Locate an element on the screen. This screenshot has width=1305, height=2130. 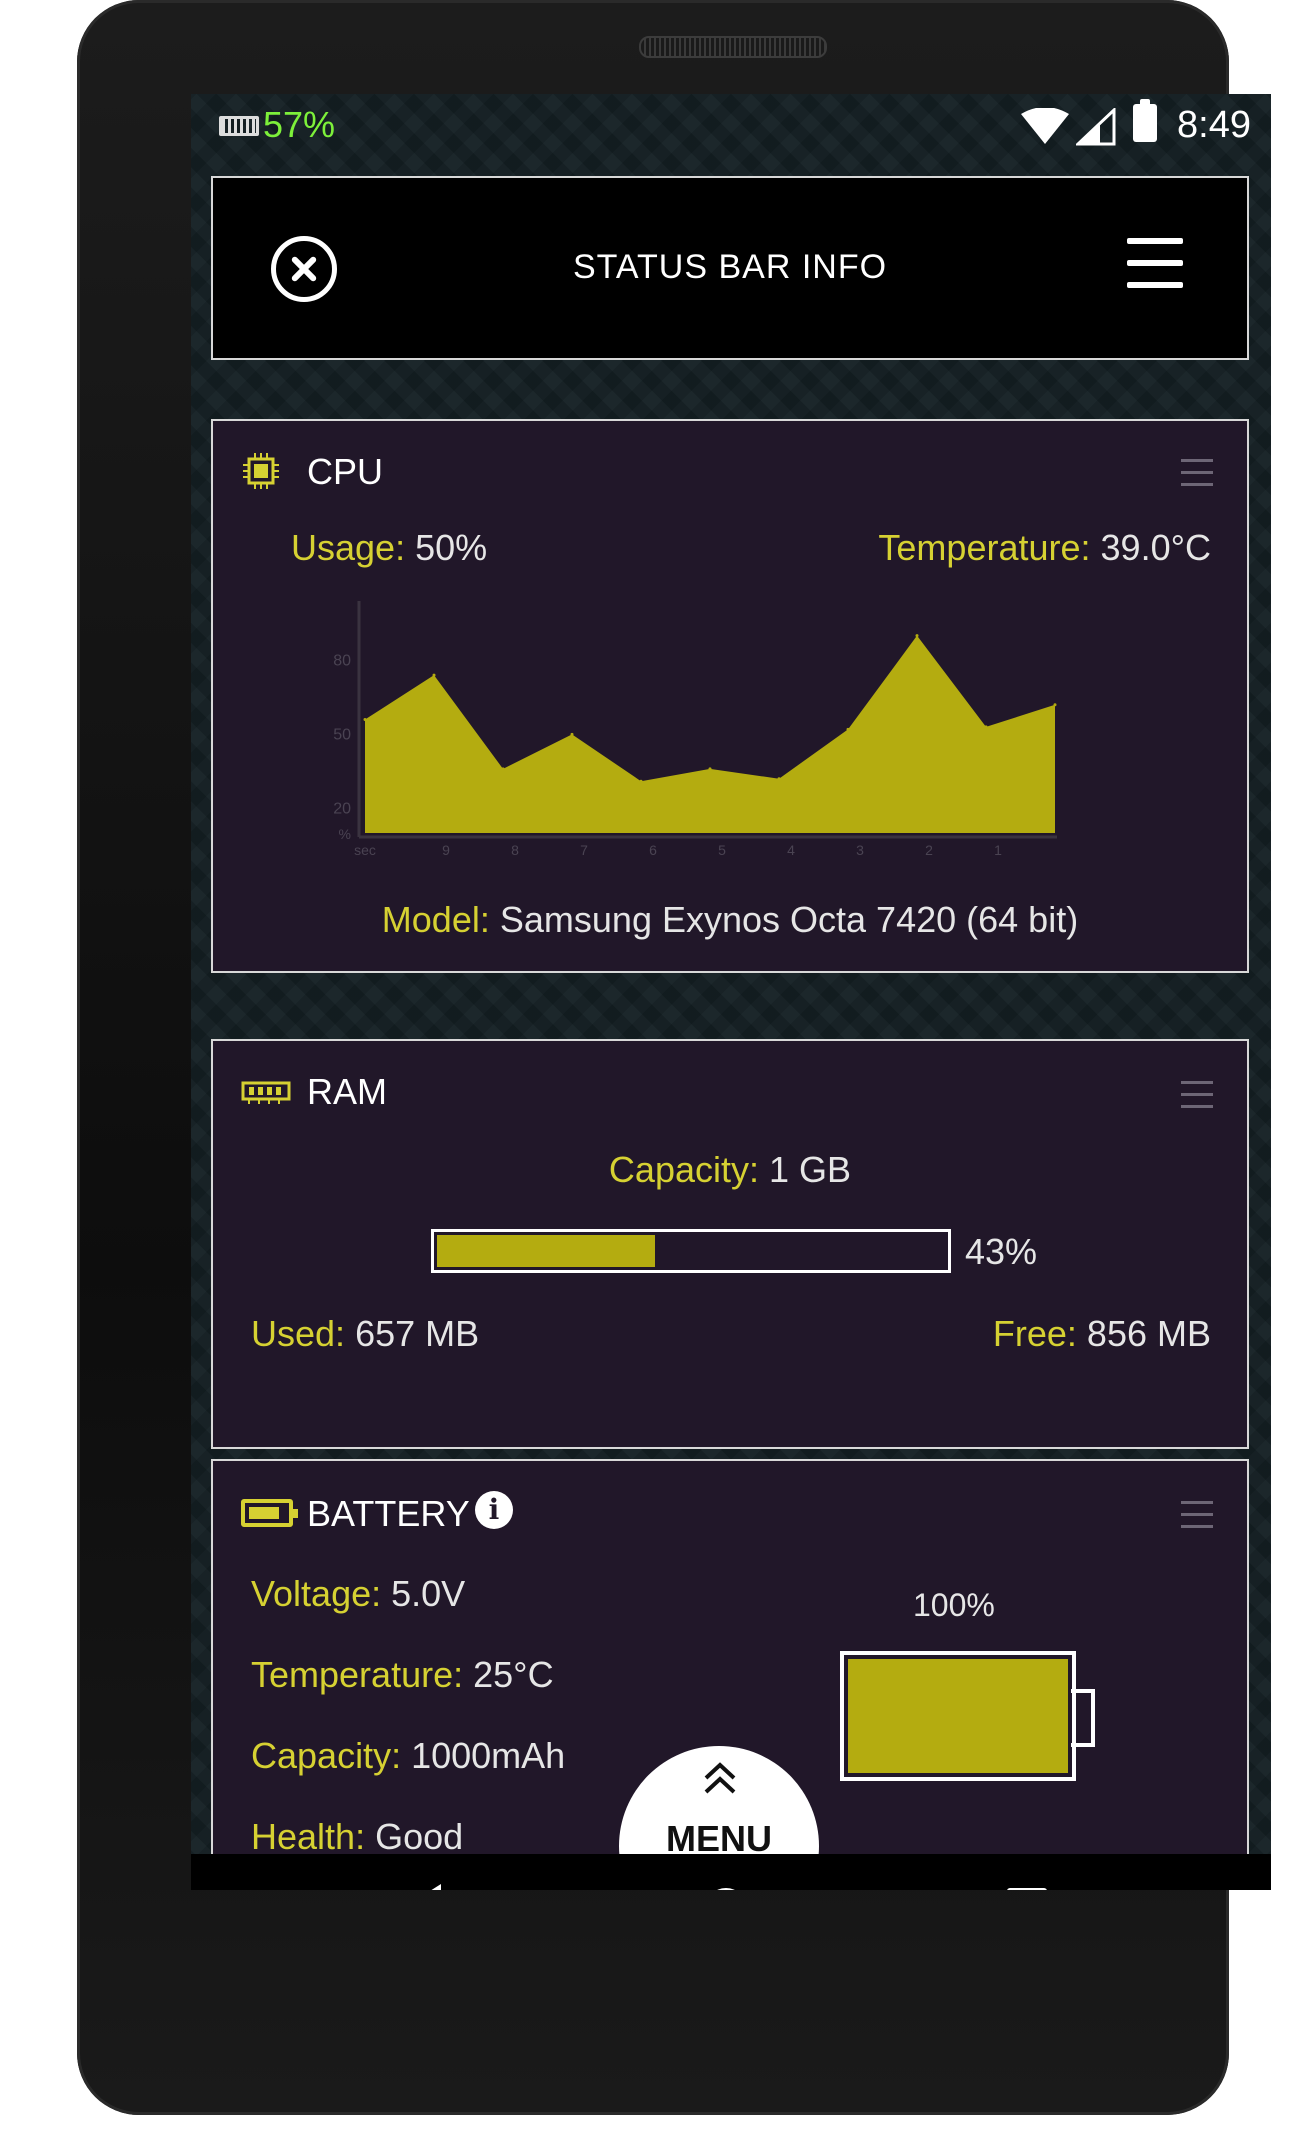
ram-percent-indicator: 57% is located at coordinates (299, 124).